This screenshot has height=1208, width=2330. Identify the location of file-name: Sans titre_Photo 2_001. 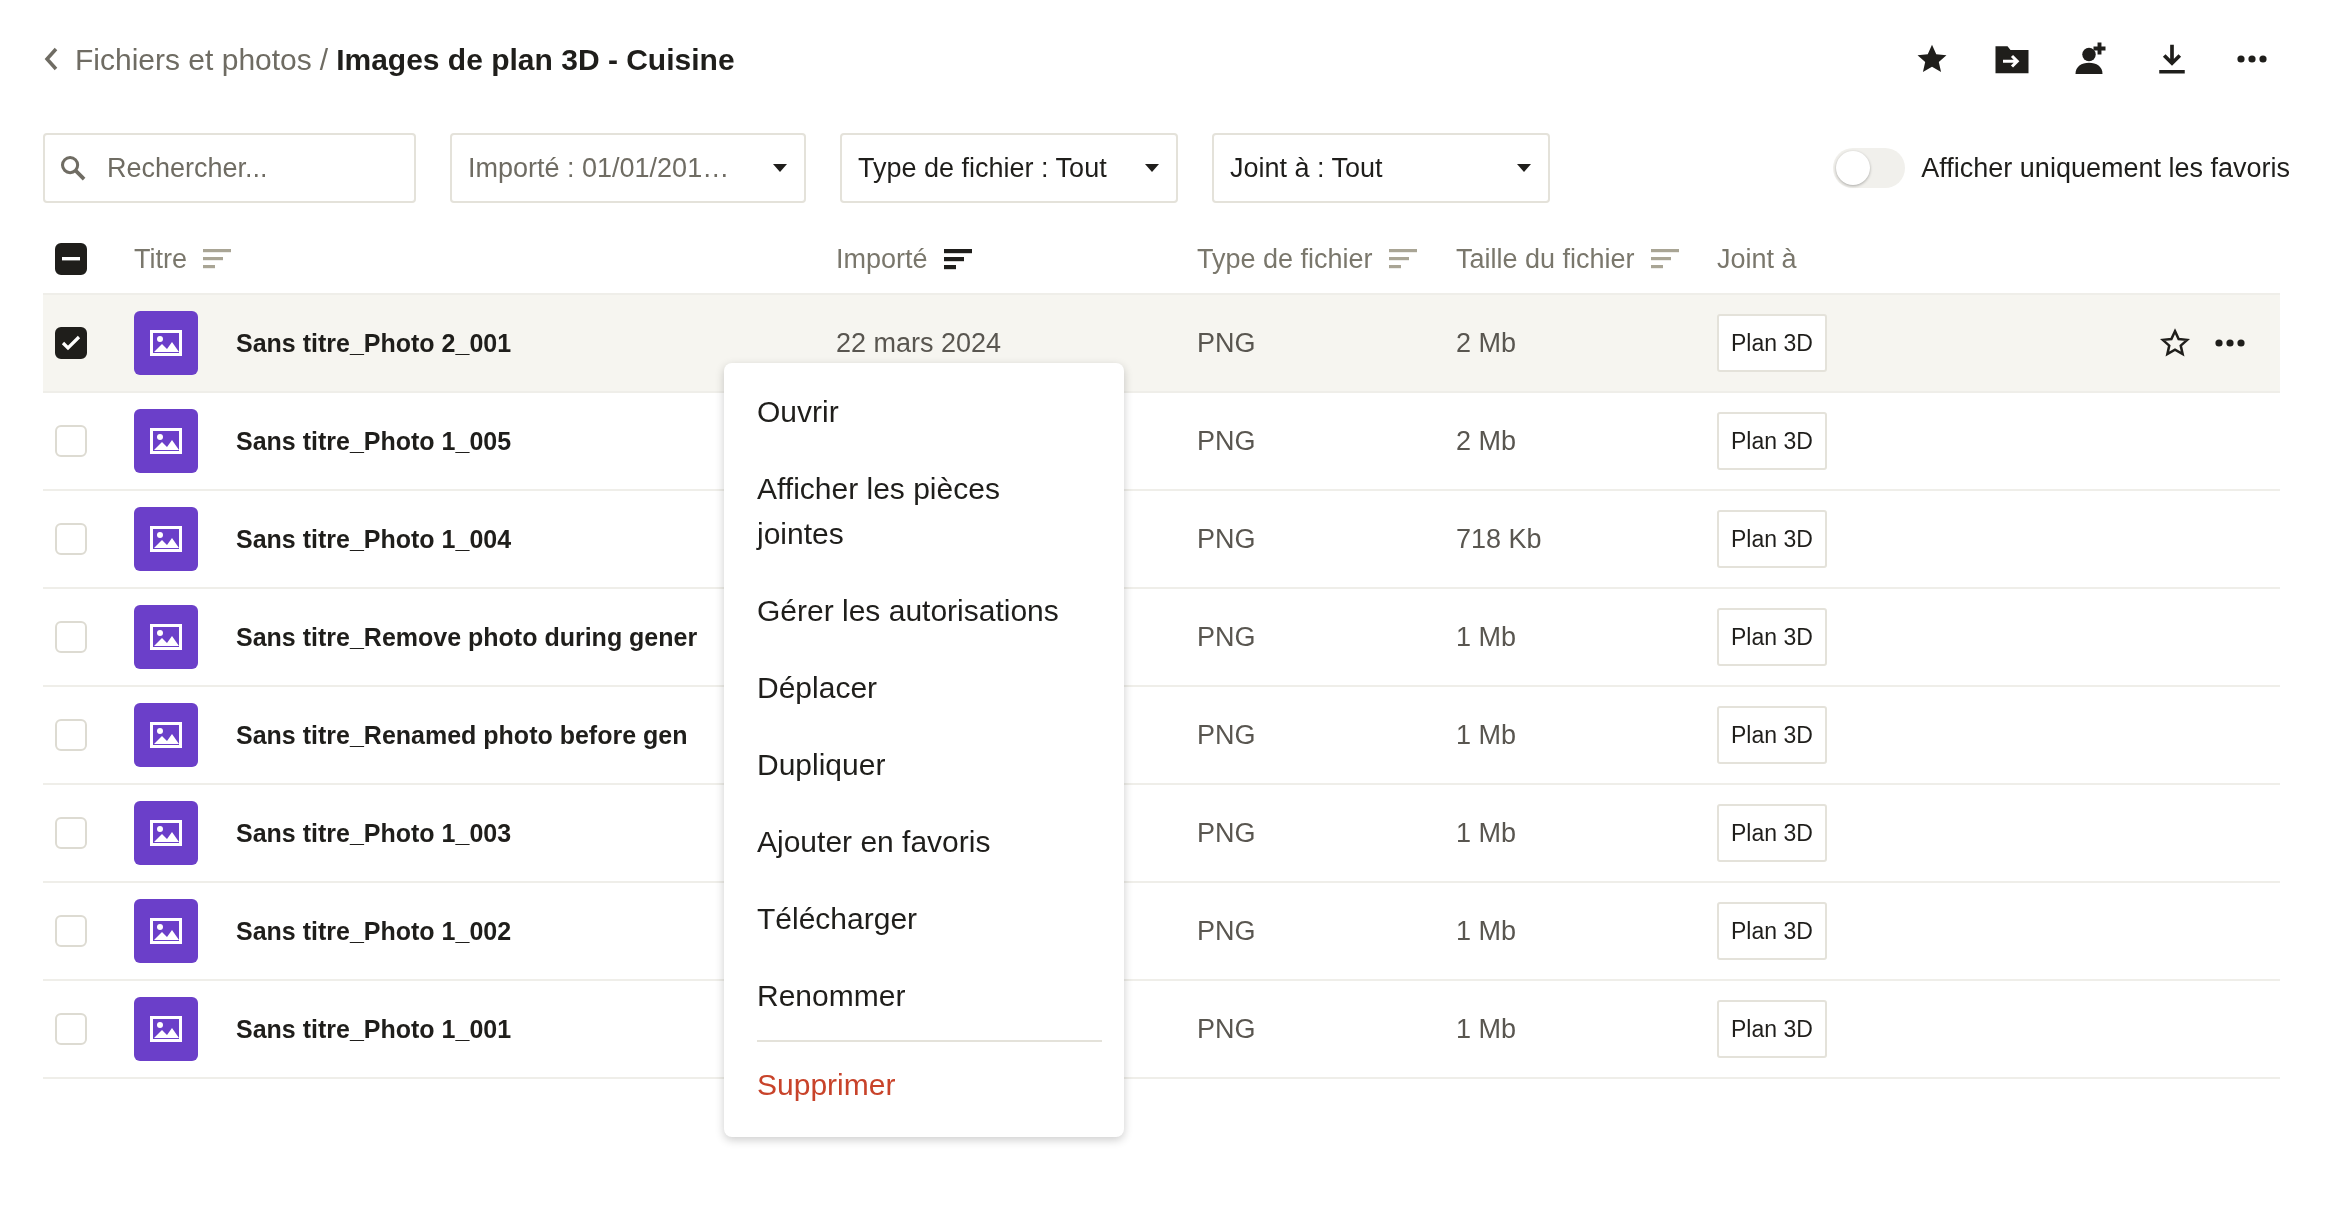
(374, 342).